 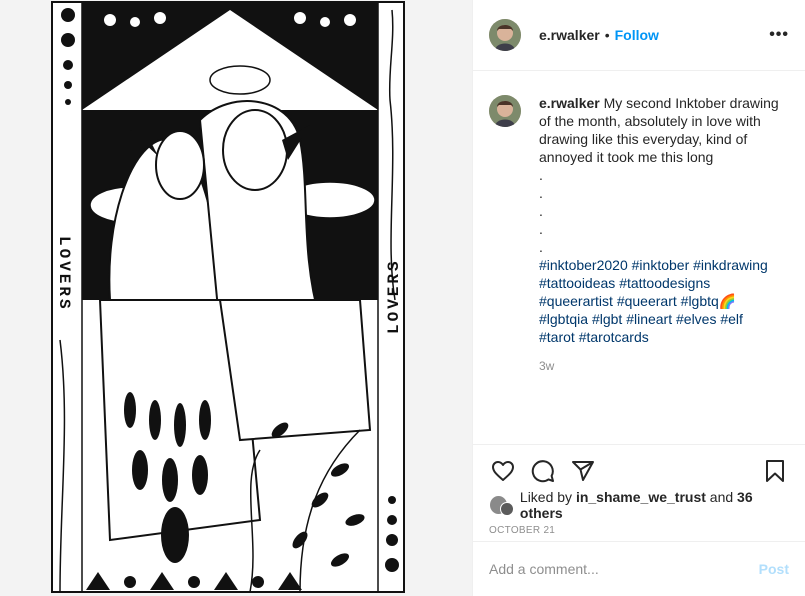 What do you see at coordinates (661, 265) in the screenshot?
I see `hashtag-link: #inktober` at bounding box center [661, 265].